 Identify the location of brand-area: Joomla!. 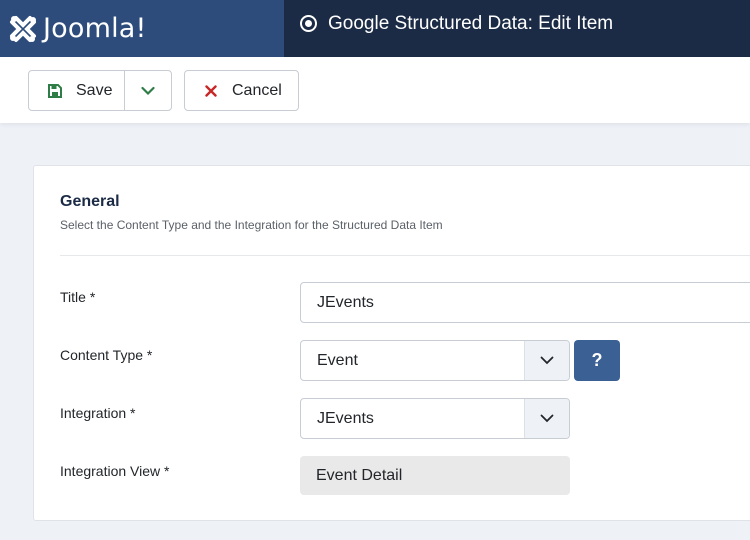
(142, 28).